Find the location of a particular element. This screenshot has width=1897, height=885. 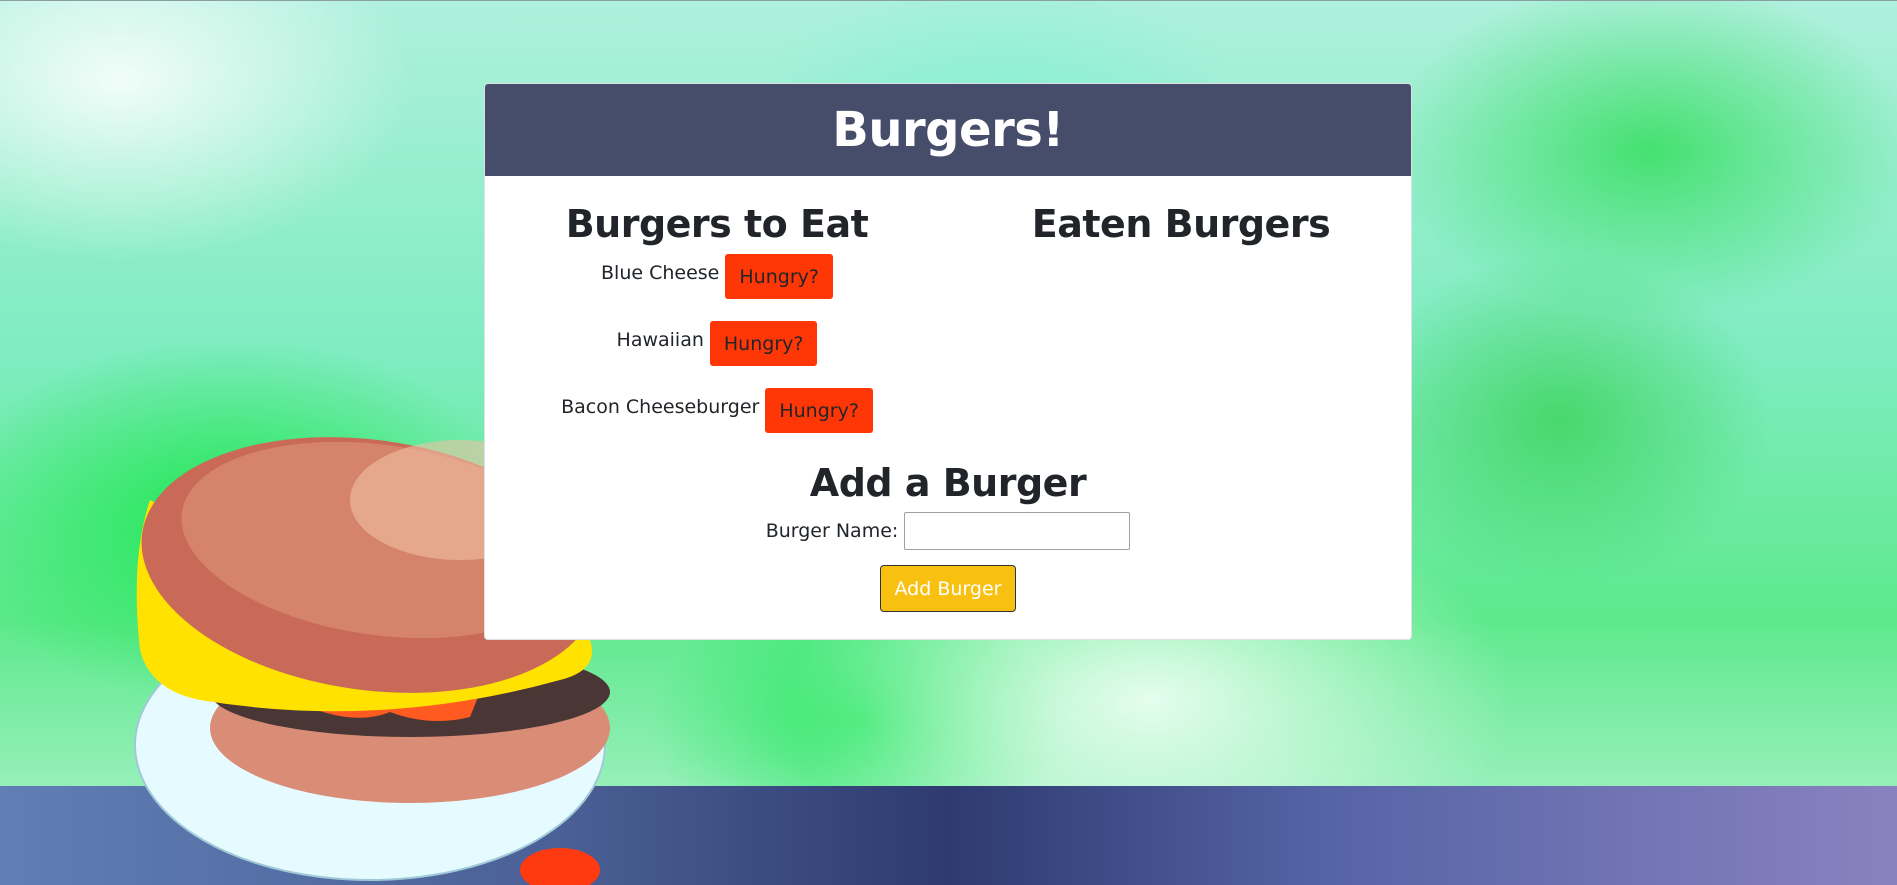

burger-name: Blue Cheese is located at coordinates (660, 273).